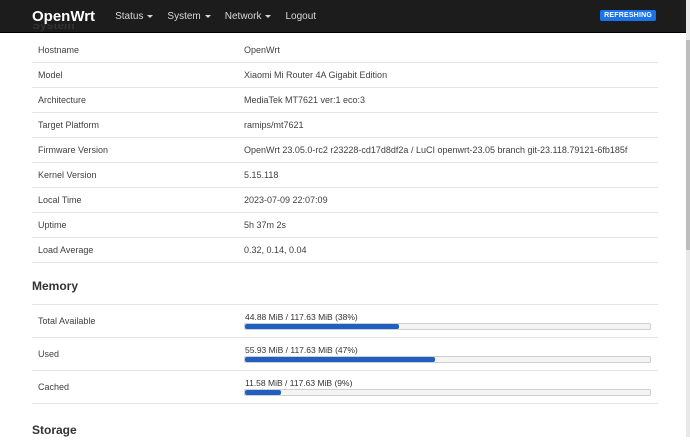 The image size is (690, 448). Describe the element at coordinates (53, 28) in the screenshot. I see `system-title-text: System` at that location.